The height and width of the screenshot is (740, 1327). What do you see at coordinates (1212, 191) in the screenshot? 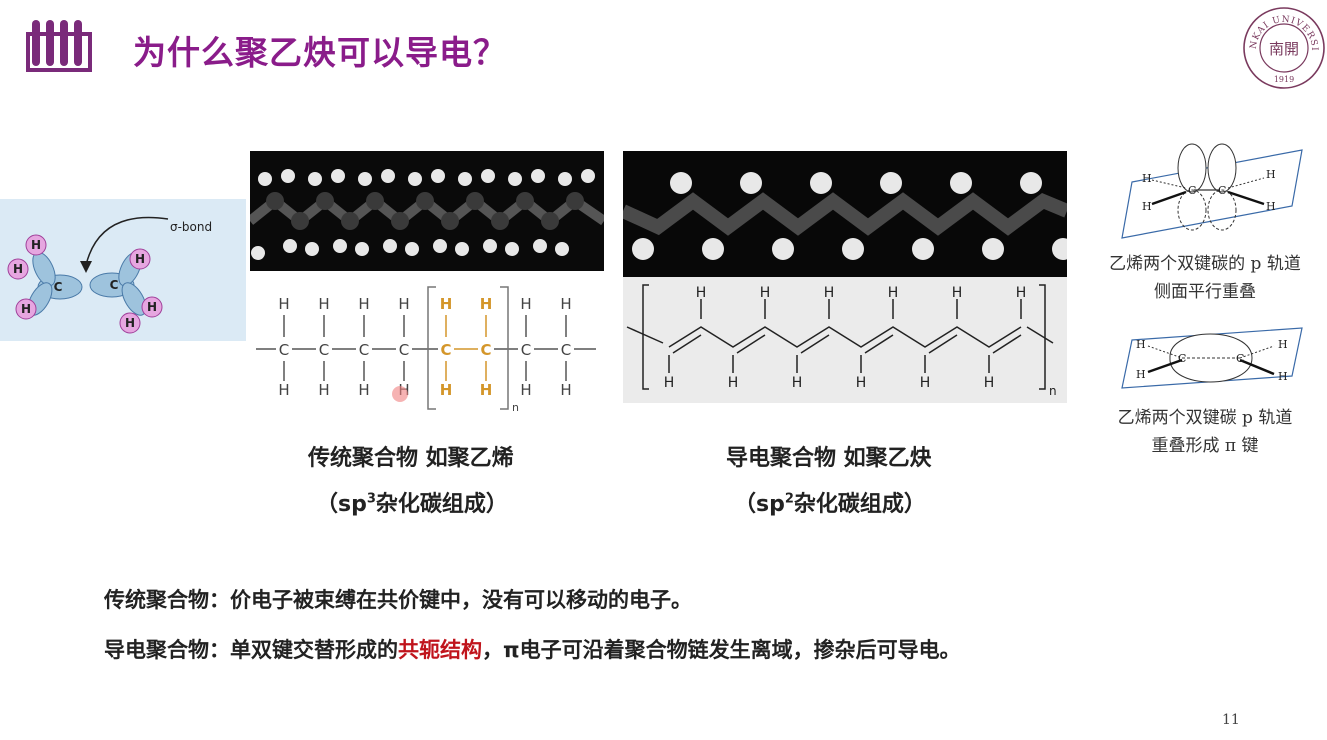
I see `p-orbital-parallel-figure: H H H H C C` at bounding box center [1212, 191].